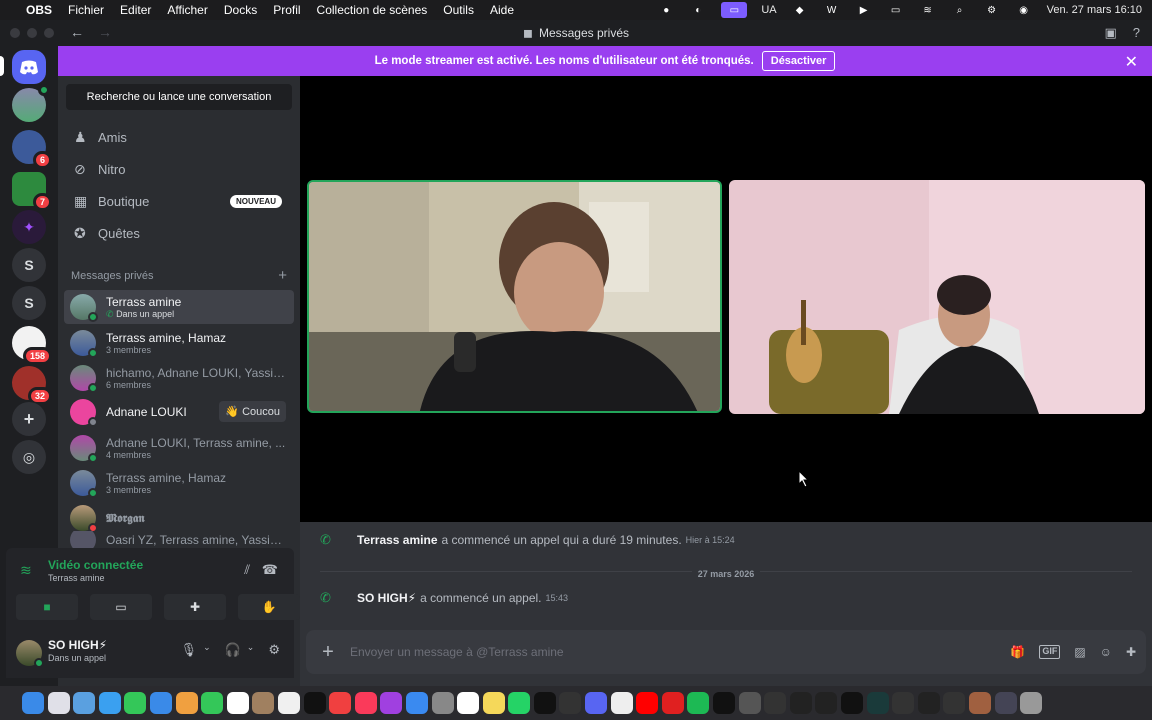  I want to click on menu-docks: Docks, so click(240, 10).